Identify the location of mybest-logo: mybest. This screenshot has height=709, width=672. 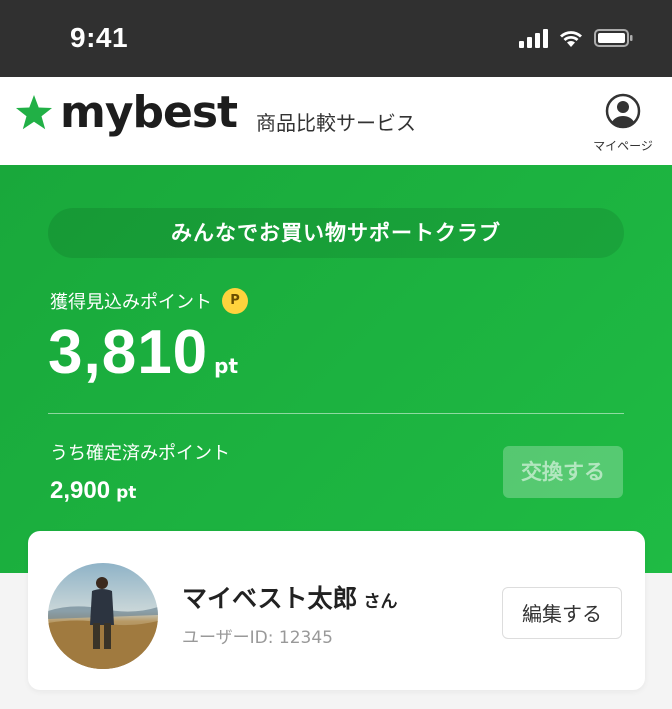
(126, 112).